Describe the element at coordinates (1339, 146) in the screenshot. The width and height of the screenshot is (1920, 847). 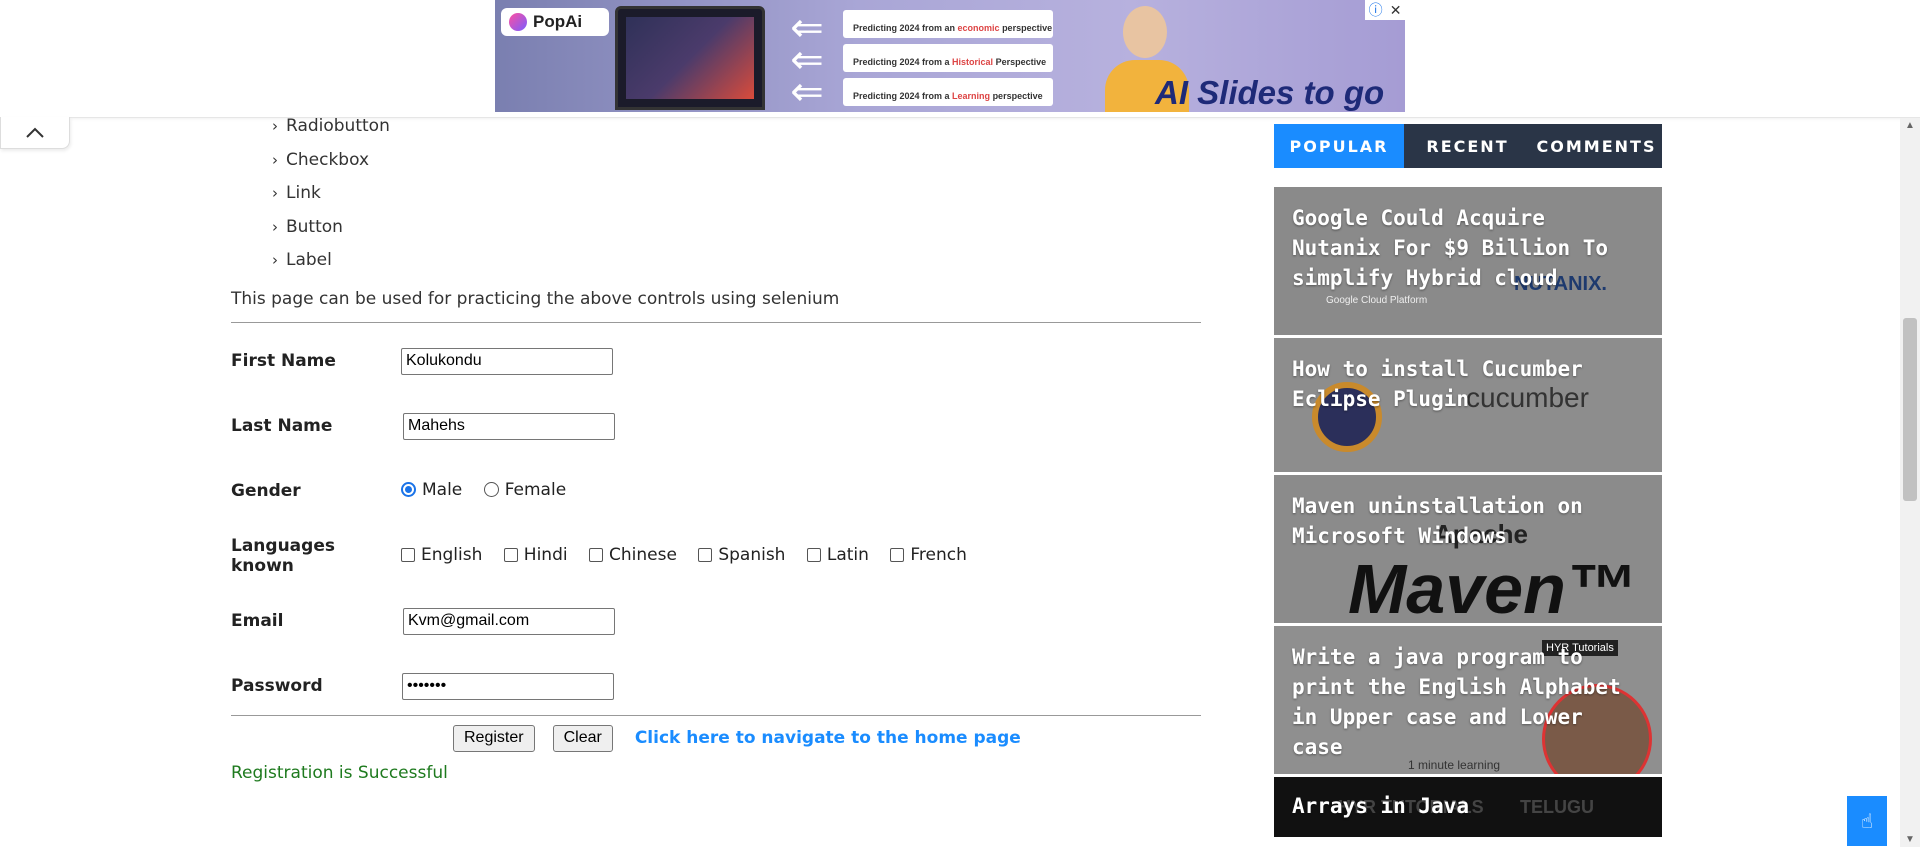
I see `tab-popular: POPULAR` at that location.